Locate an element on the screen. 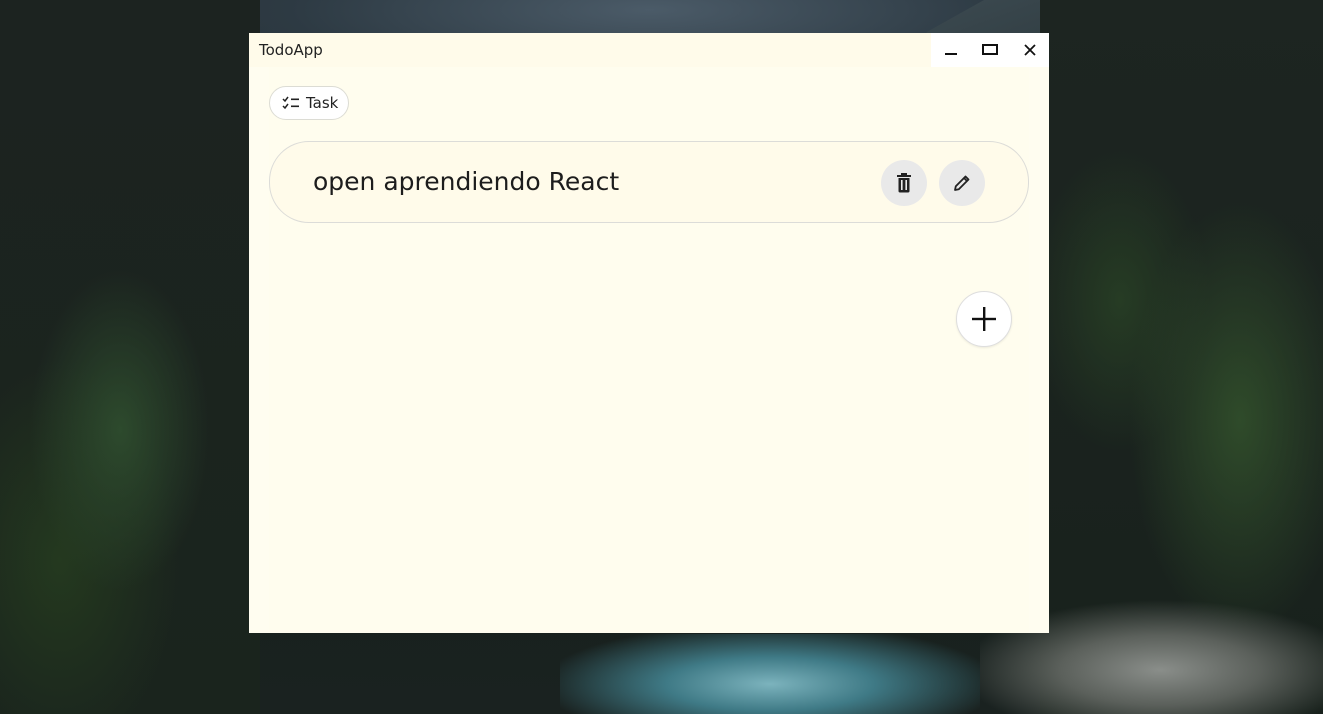  delete-task-button is located at coordinates (904, 183).